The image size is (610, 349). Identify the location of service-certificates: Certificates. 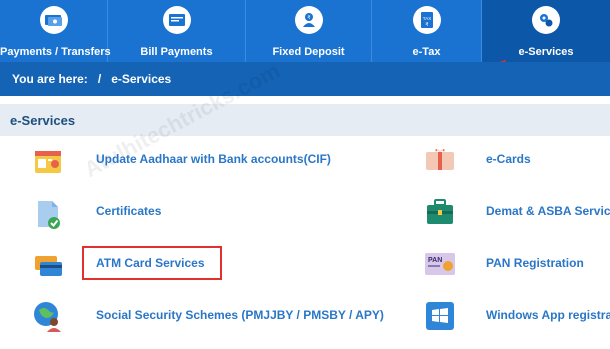
(128, 211).